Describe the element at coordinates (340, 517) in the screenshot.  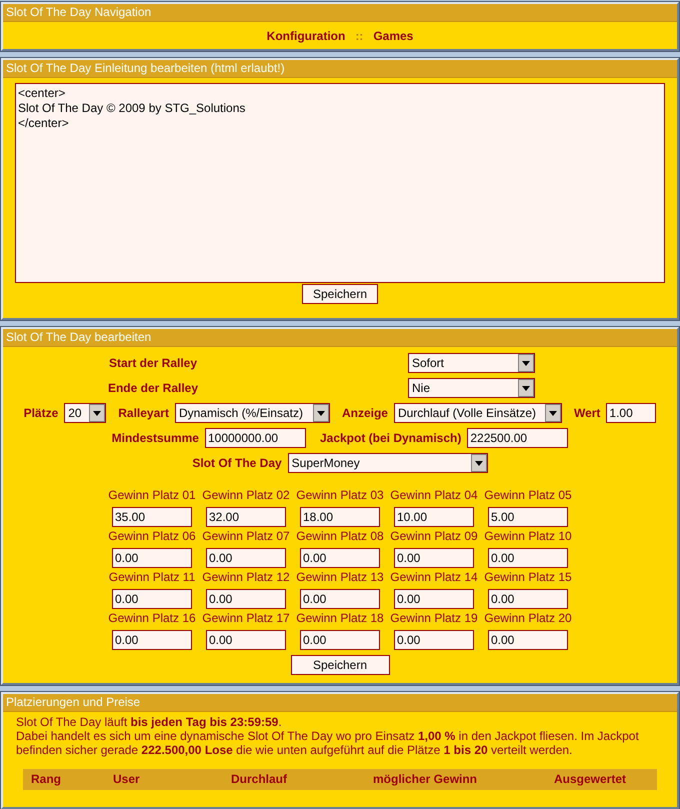
I see `prize-input: 18.00` at that location.